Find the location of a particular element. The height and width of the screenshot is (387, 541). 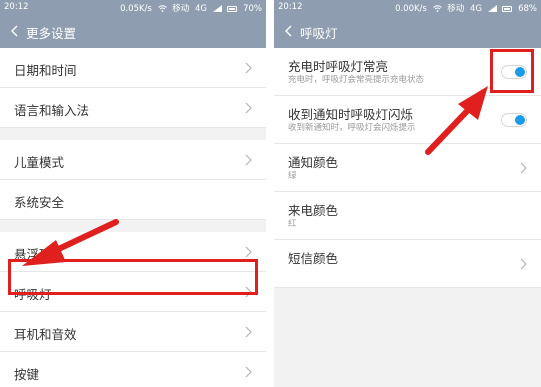

settings-group-1: 日期和时间 语言和输入法 is located at coordinates (133, 88).